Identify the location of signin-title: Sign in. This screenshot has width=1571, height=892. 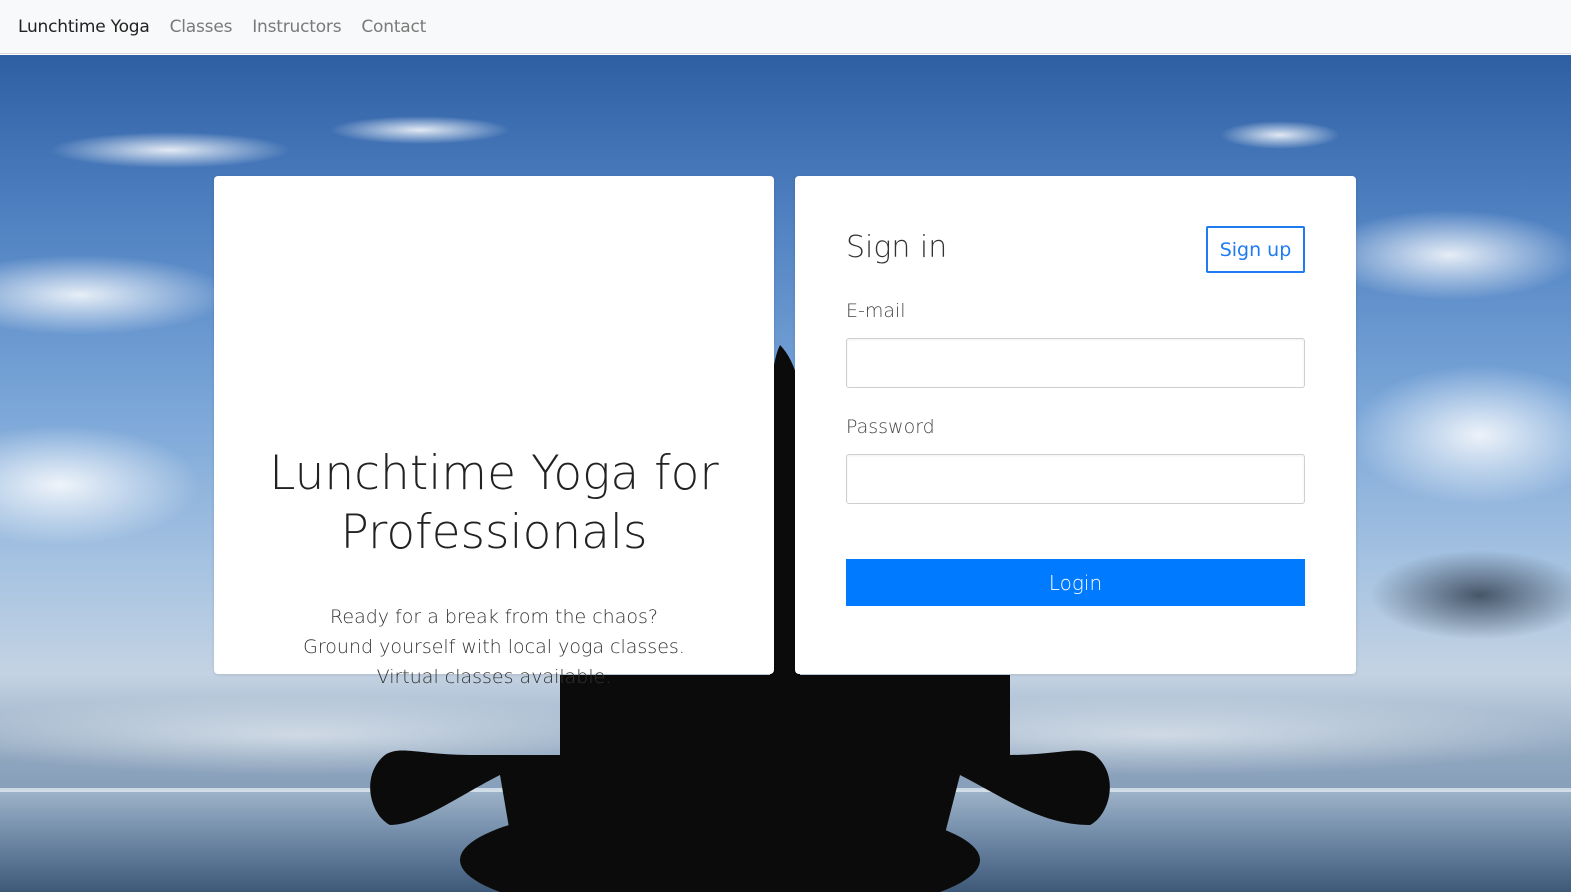
(897, 247).